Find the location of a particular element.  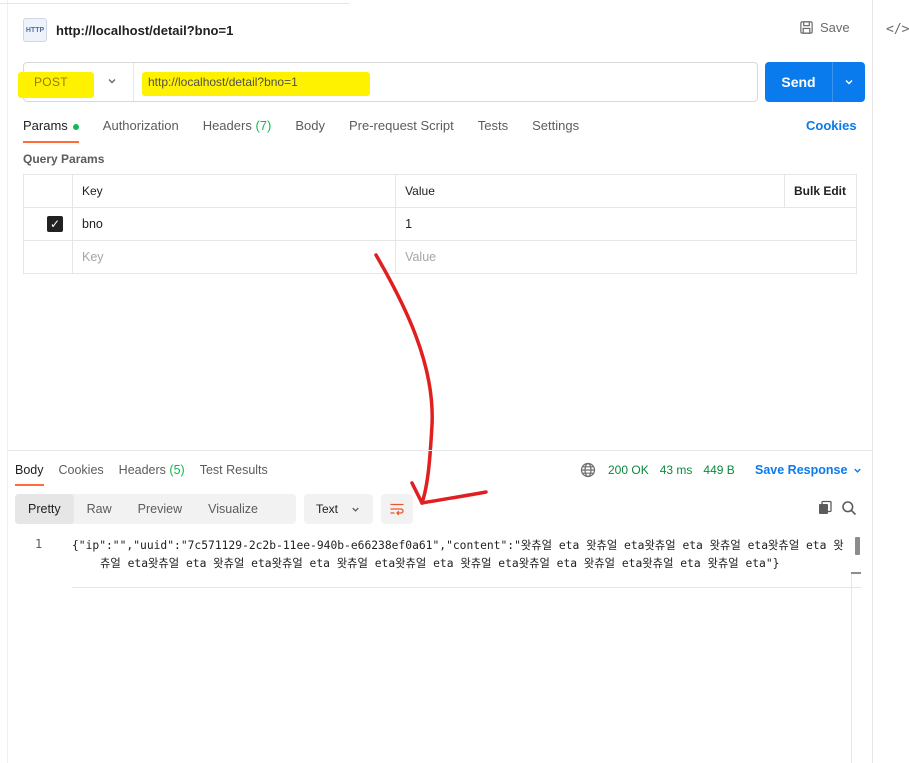

line-number: 1 is located at coordinates (39, 544).